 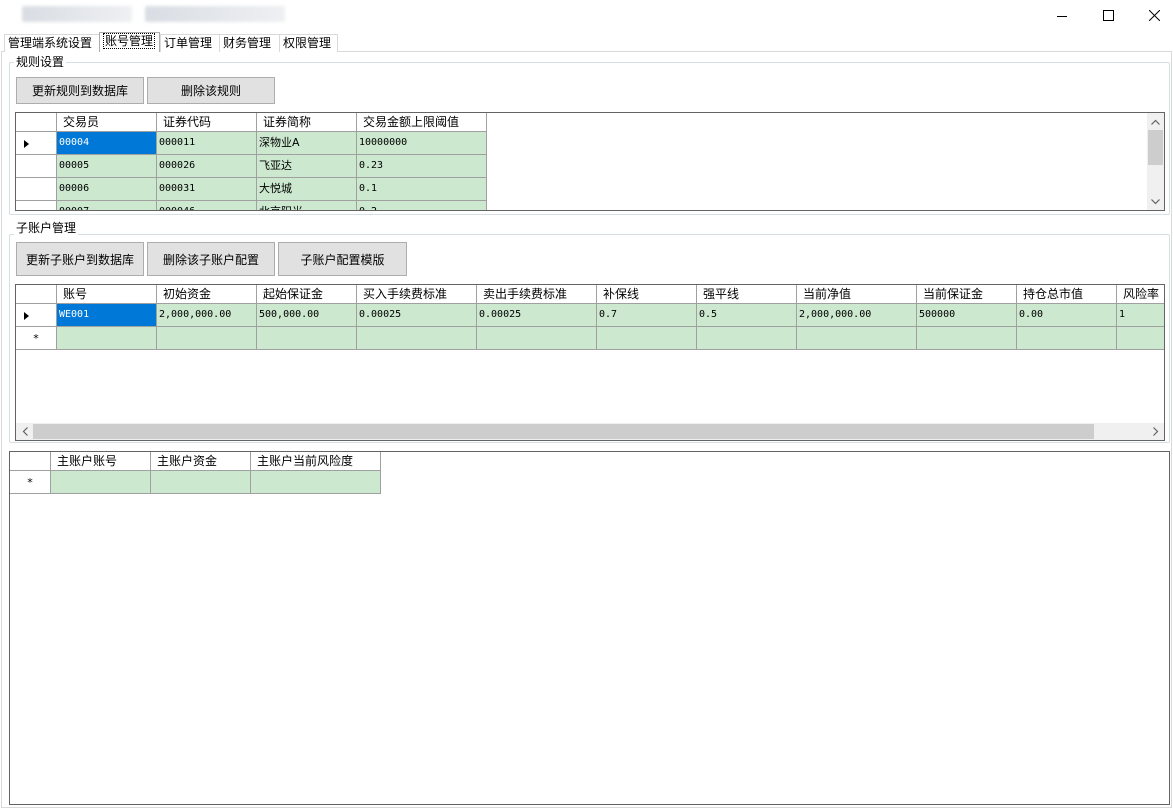 What do you see at coordinates (586, 41) in the screenshot?
I see `tab-strip: 管理端系统设置 账号管理 订单管理 财务管理 权限管理` at bounding box center [586, 41].